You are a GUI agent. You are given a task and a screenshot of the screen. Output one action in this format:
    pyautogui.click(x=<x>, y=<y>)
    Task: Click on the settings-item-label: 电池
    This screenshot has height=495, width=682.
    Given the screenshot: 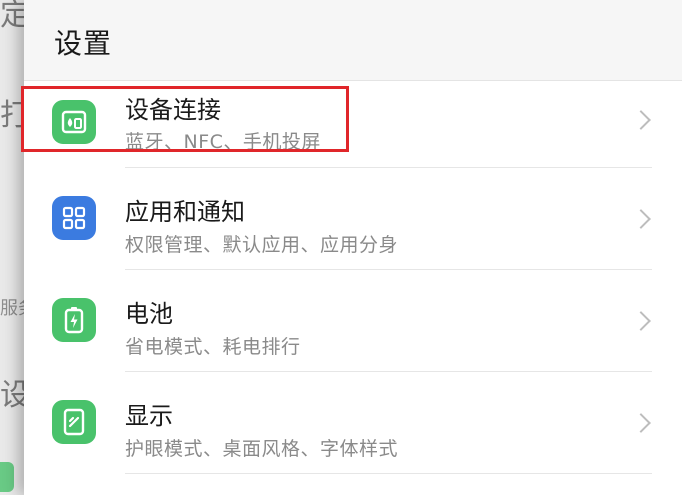 What is the action you would take?
    pyautogui.click(x=149, y=314)
    